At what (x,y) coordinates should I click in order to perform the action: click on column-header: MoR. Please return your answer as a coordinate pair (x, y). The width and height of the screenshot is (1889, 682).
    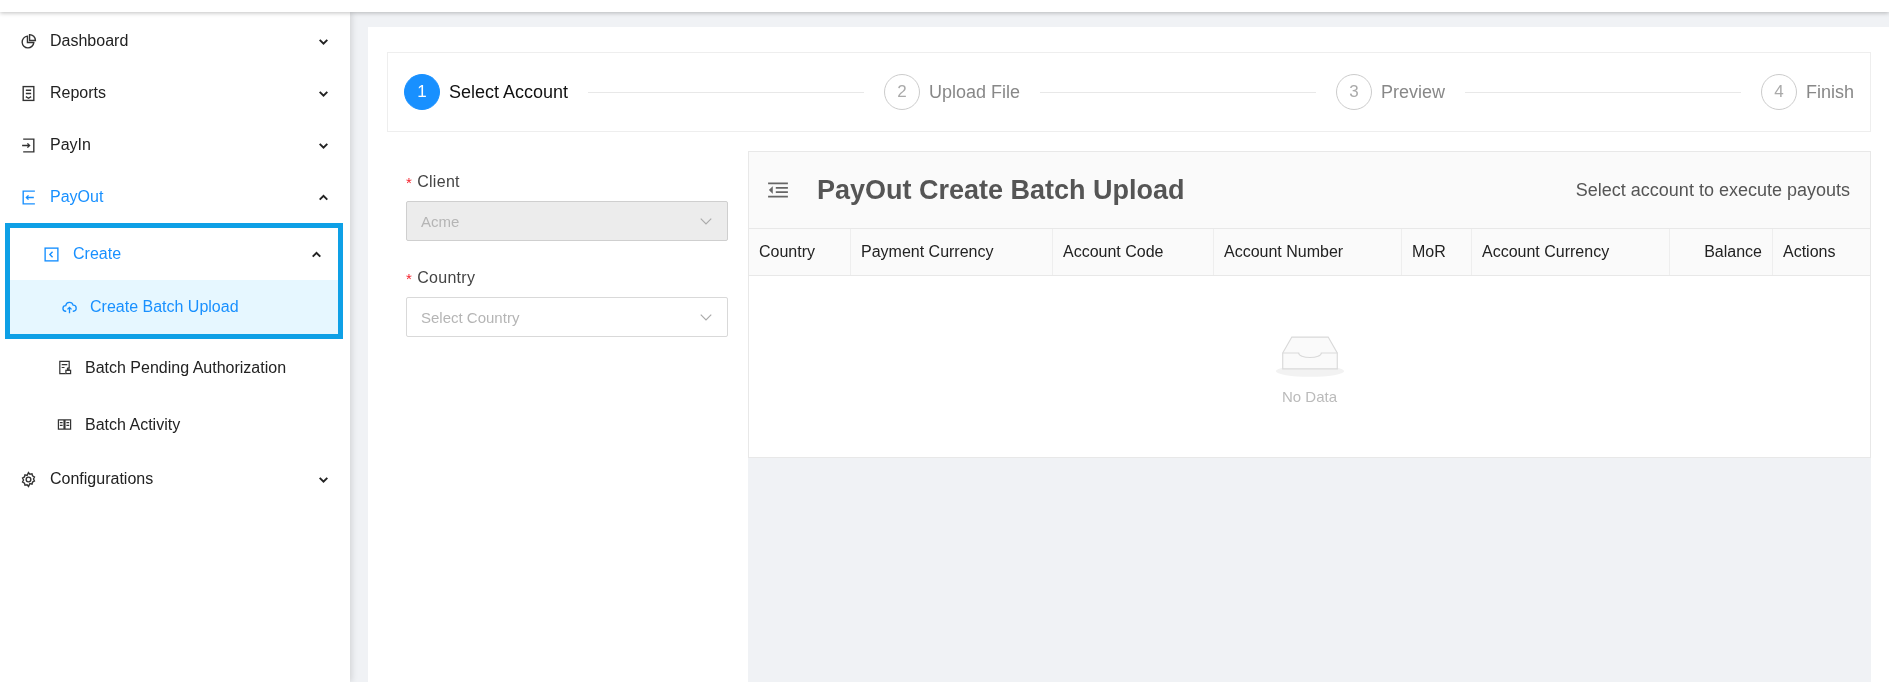
    Looking at the image, I should click on (1437, 252).